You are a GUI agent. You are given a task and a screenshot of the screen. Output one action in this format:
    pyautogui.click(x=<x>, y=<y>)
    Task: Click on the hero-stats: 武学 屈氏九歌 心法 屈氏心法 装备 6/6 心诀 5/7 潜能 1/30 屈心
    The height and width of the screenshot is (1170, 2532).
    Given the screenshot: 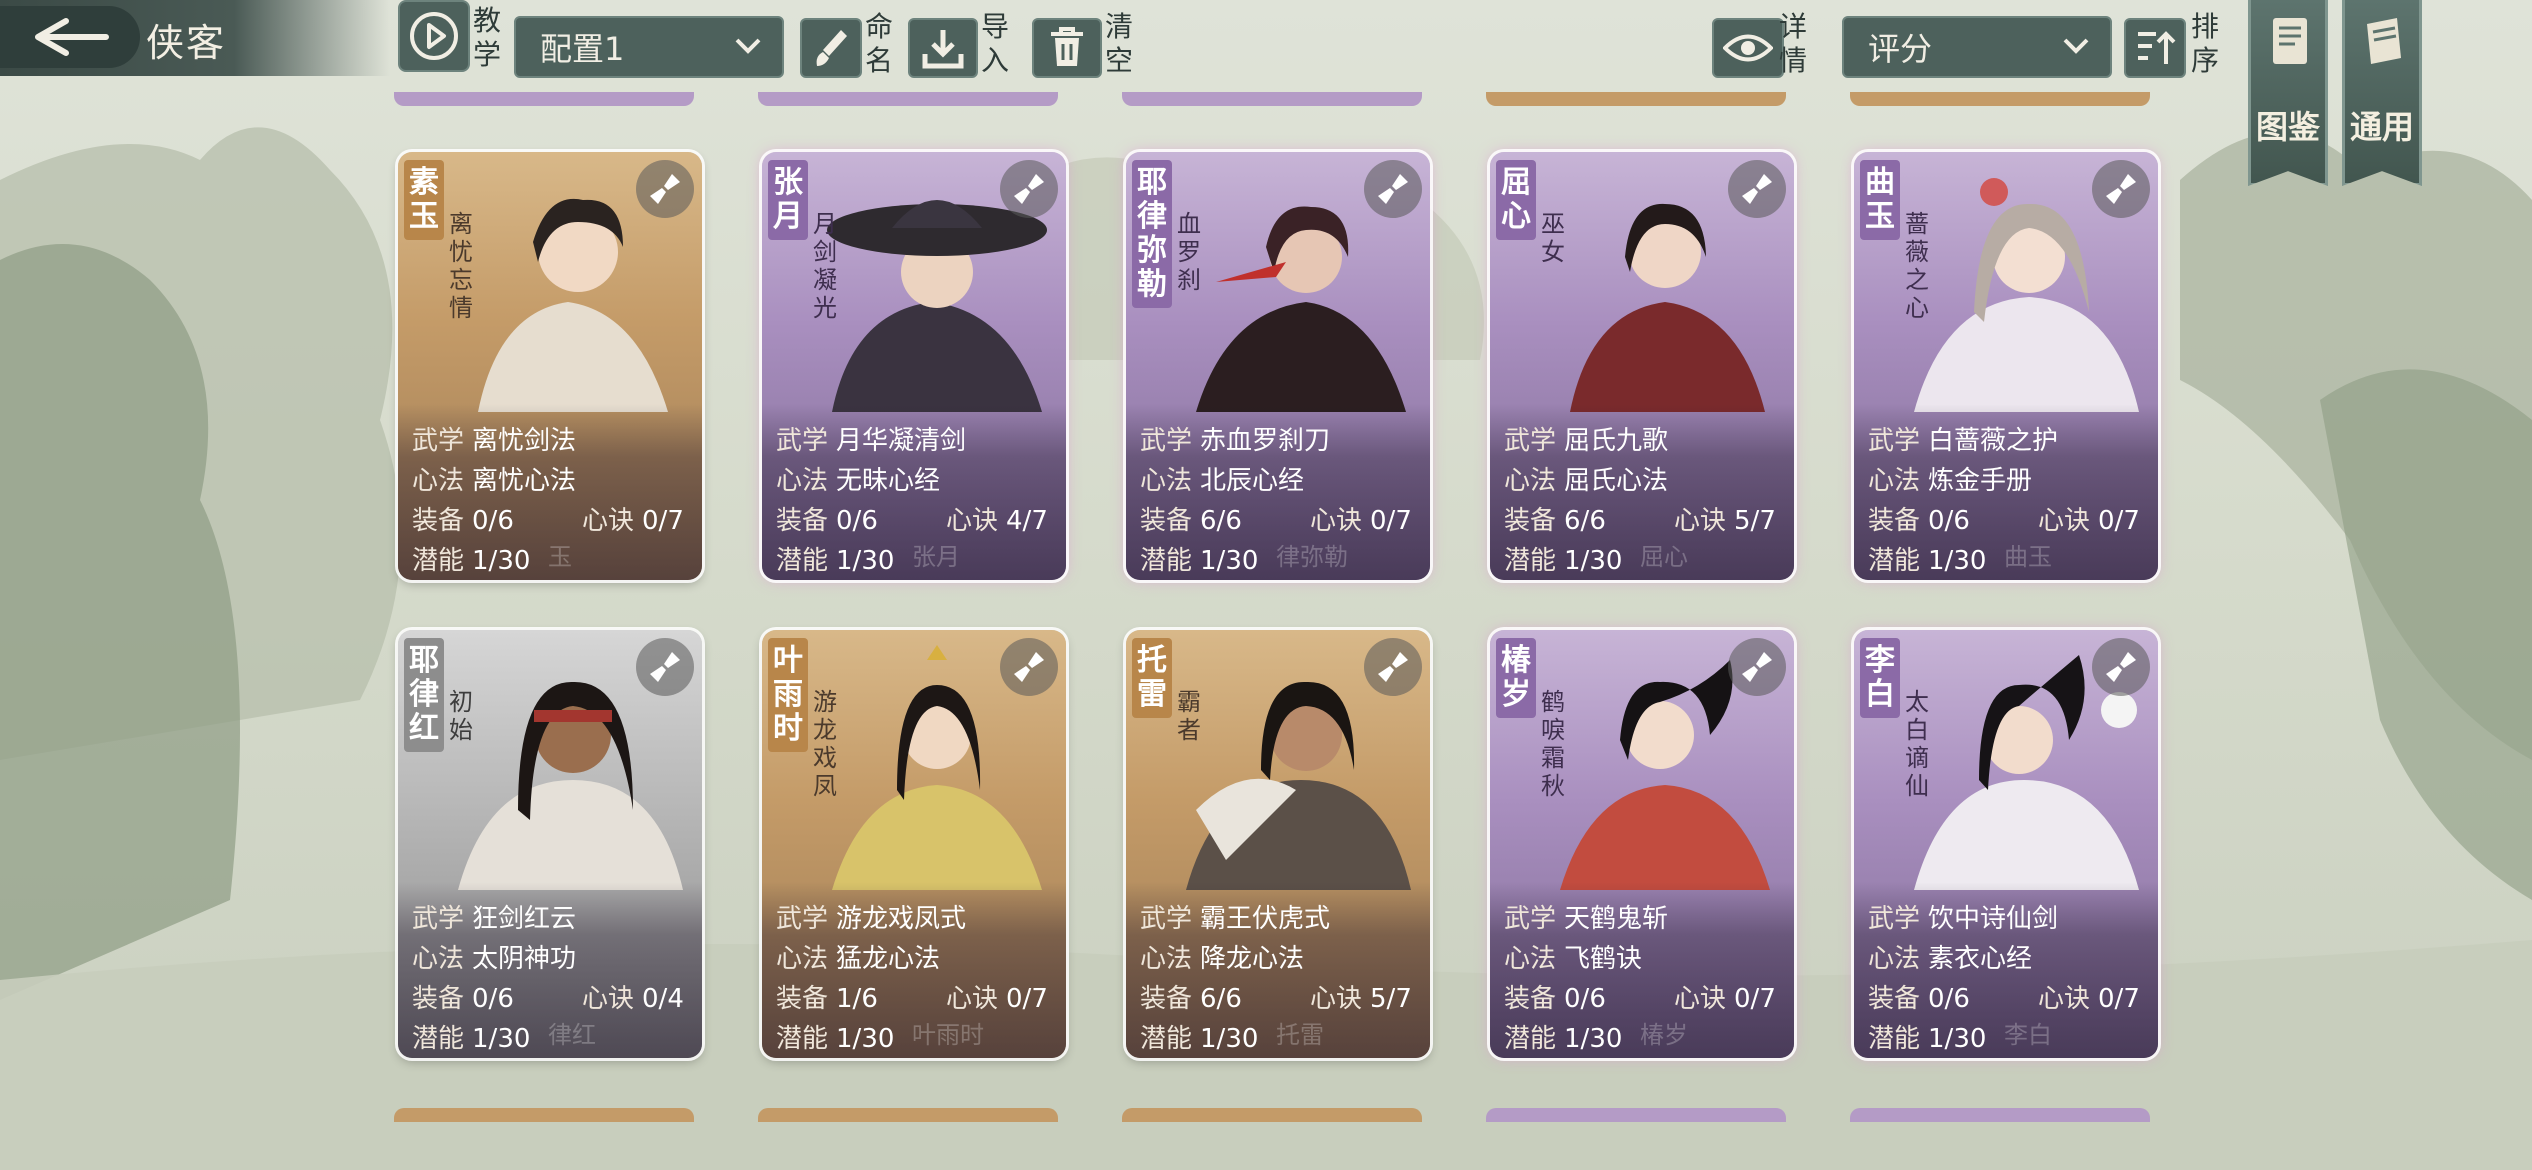 What is the action you would take?
    pyautogui.click(x=1642, y=492)
    